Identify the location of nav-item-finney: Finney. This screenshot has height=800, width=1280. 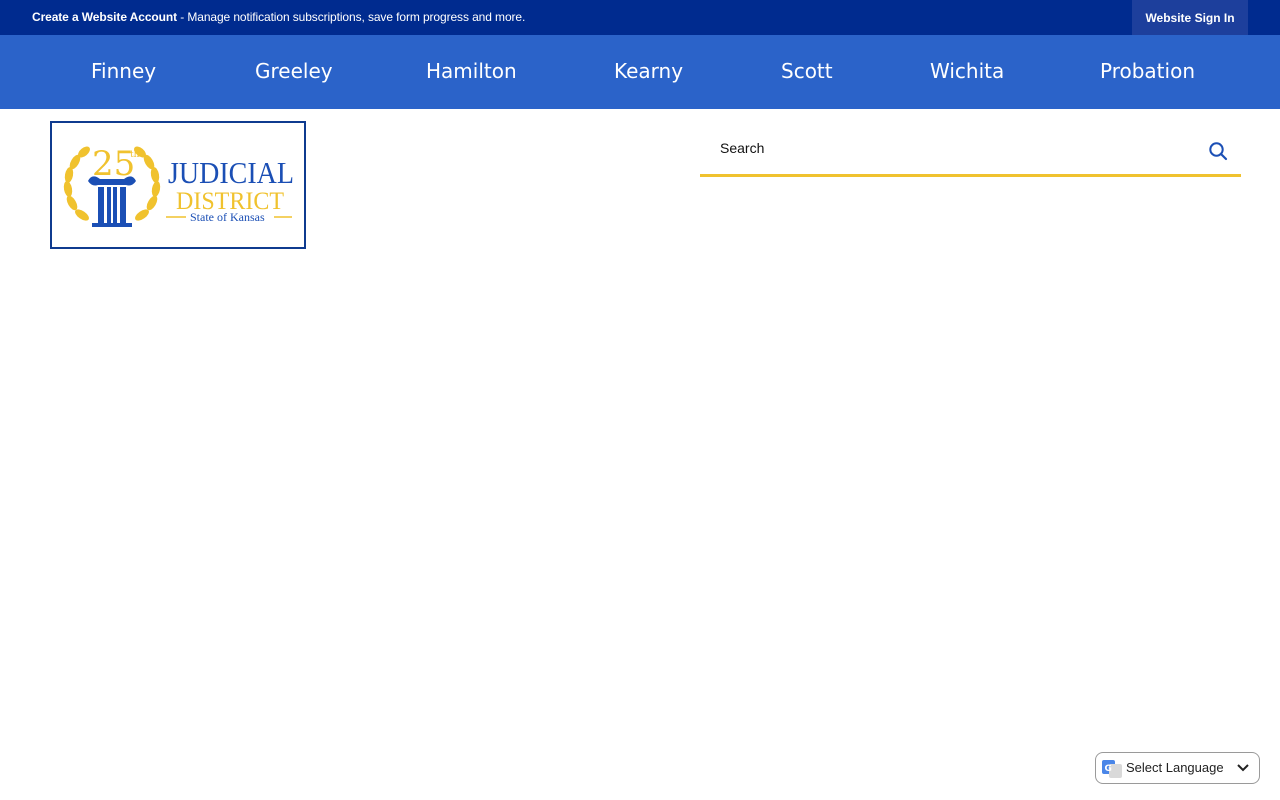
(123, 72).